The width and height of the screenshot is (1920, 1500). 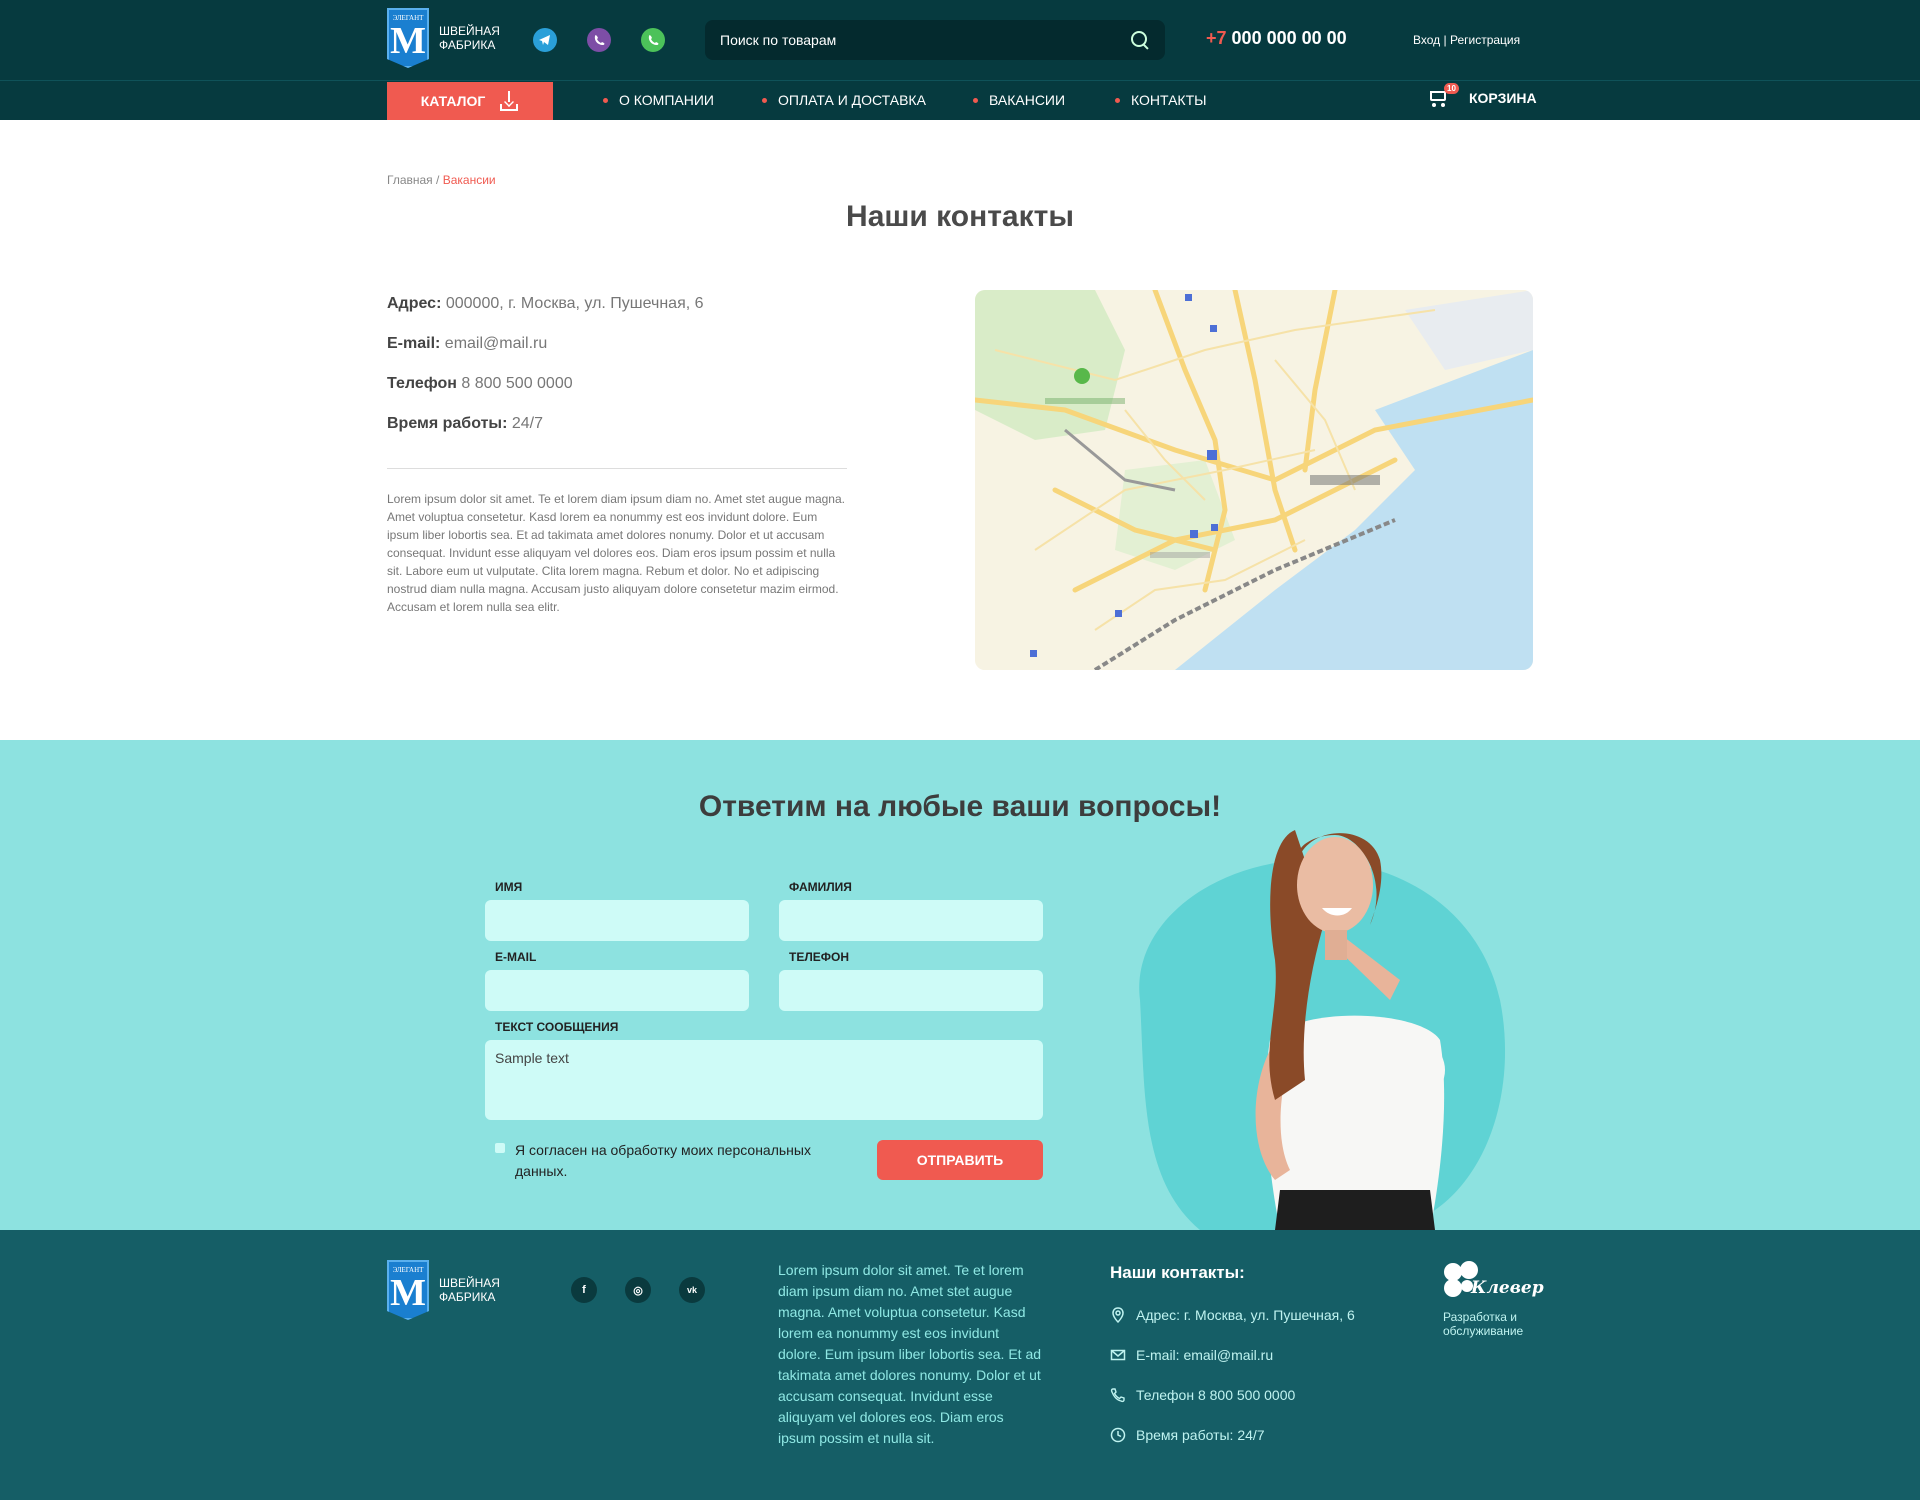 What do you see at coordinates (1118, 1355) in the screenshot?
I see `mail-icon` at bounding box center [1118, 1355].